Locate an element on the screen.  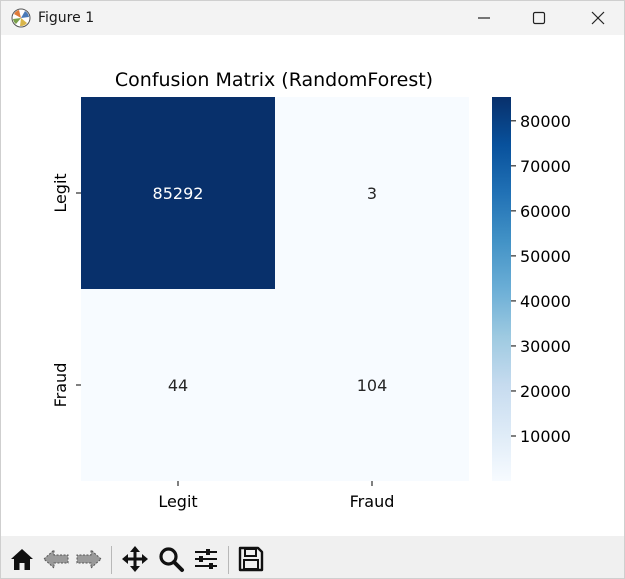
cell-value-label: 3 is located at coordinates (372, 193).